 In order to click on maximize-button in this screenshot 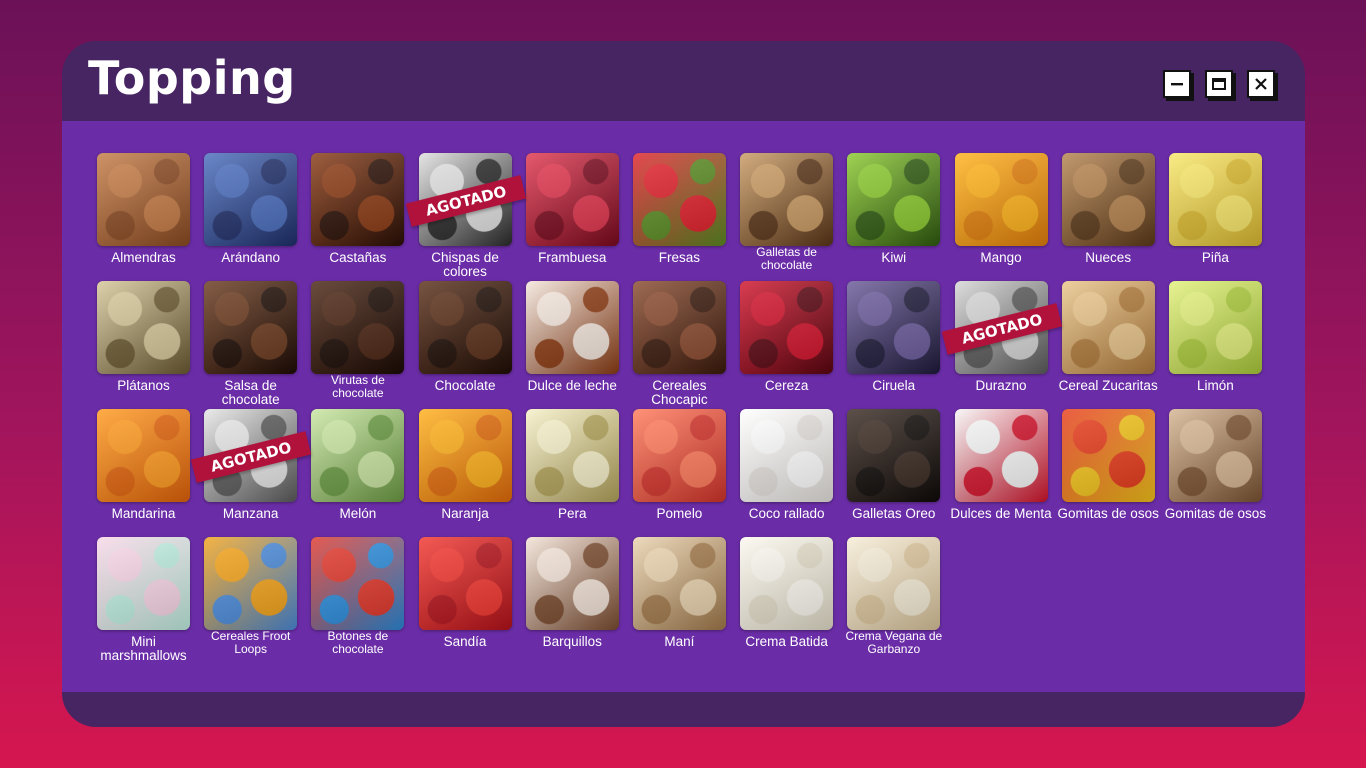, I will do `click(1219, 84)`.